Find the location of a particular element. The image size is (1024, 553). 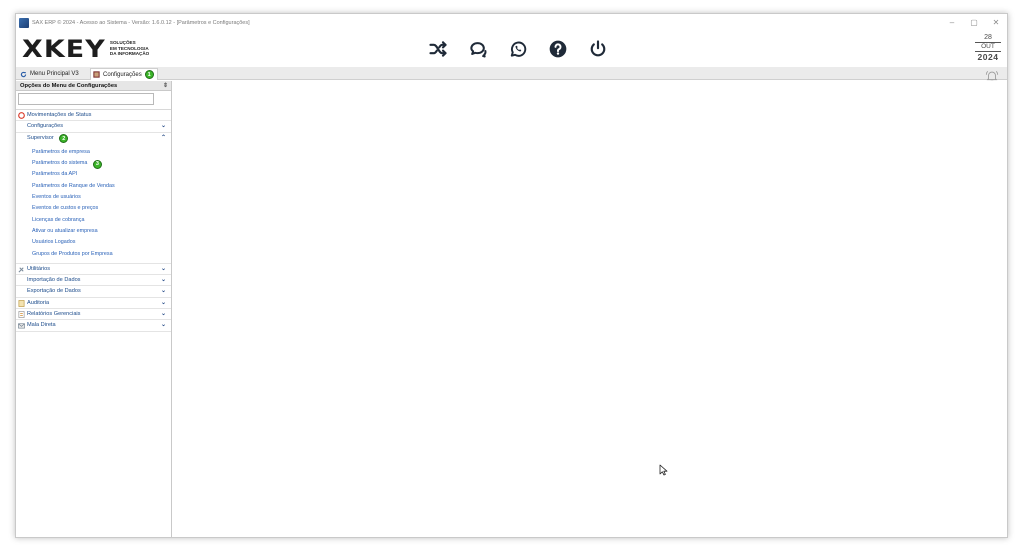

help-icon is located at coordinates (558, 49).